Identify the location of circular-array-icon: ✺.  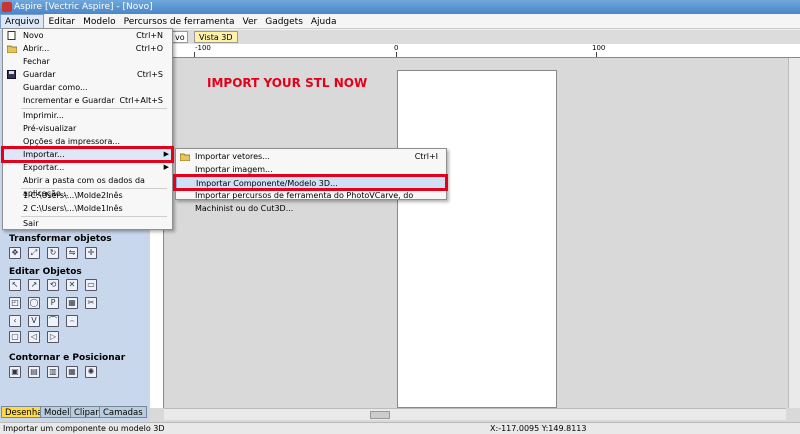
(91, 372).